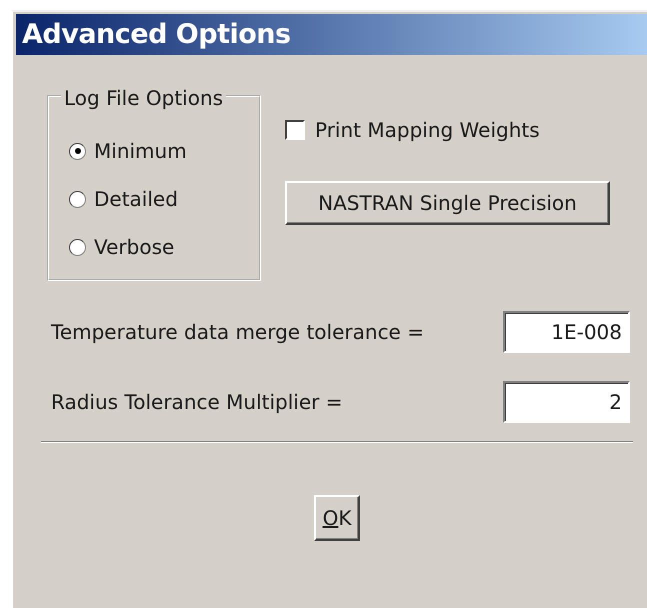  I want to click on window-title: Advanced Options, so click(331, 34).